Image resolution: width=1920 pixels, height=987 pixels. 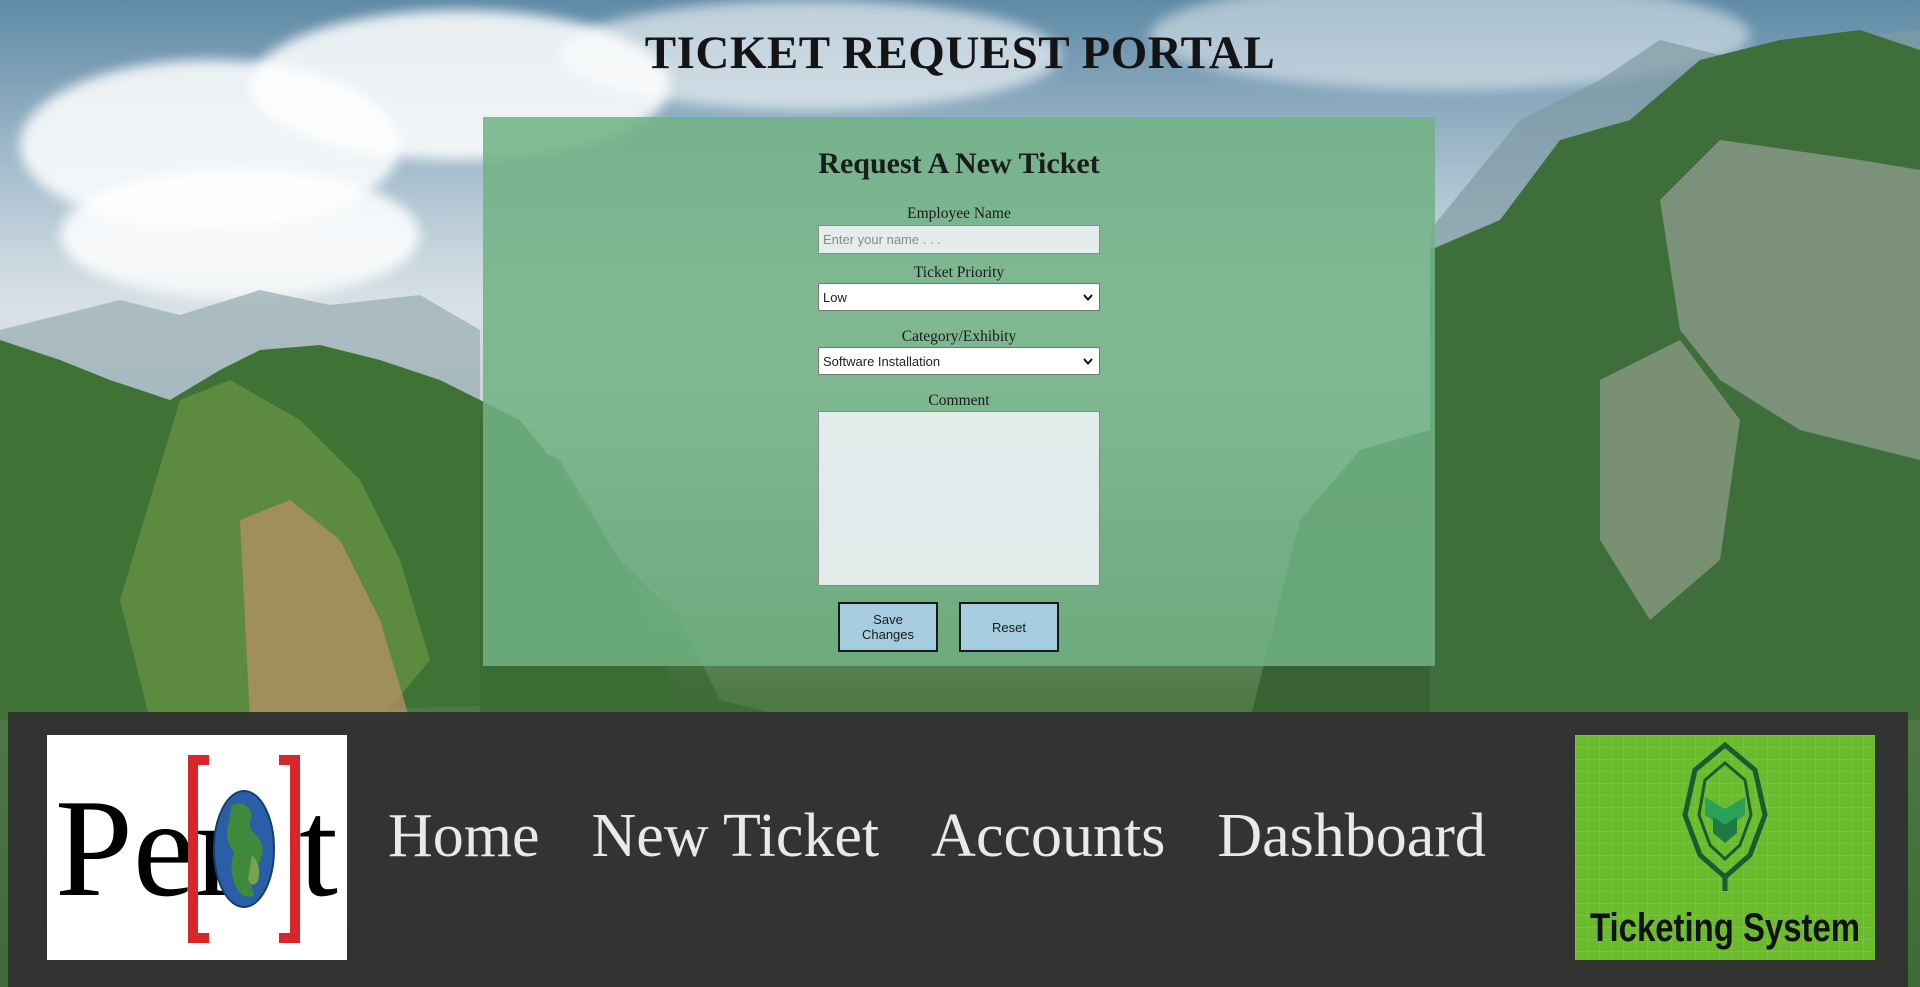 What do you see at coordinates (736, 836) in the screenshot?
I see `nav-new-ticket: New Ticket` at bounding box center [736, 836].